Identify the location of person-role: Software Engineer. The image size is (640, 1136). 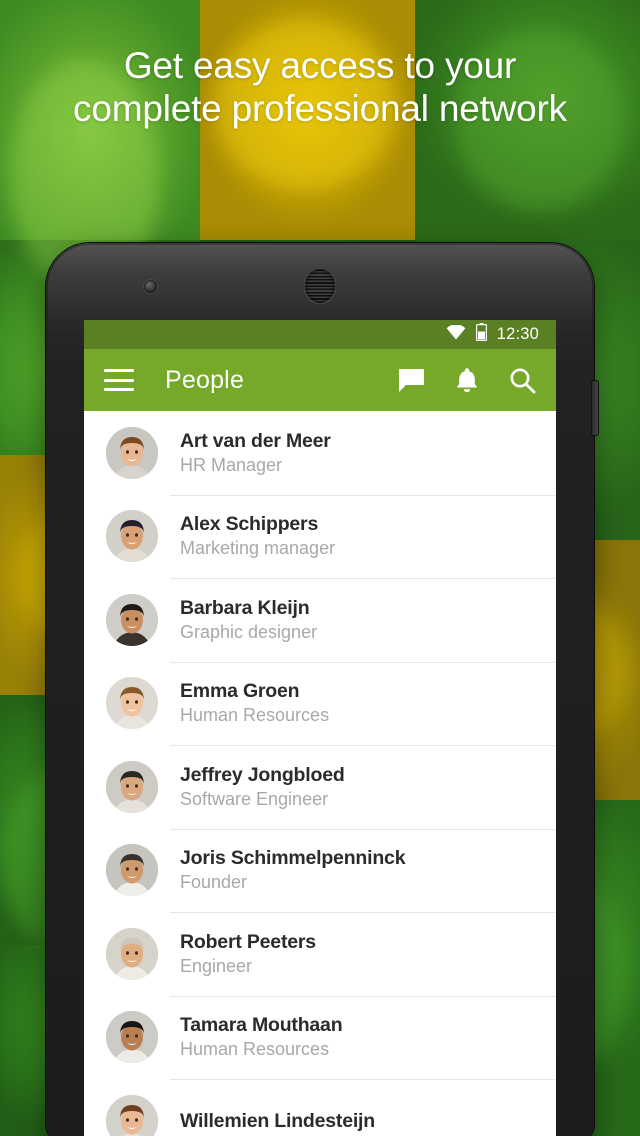
(254, 798).